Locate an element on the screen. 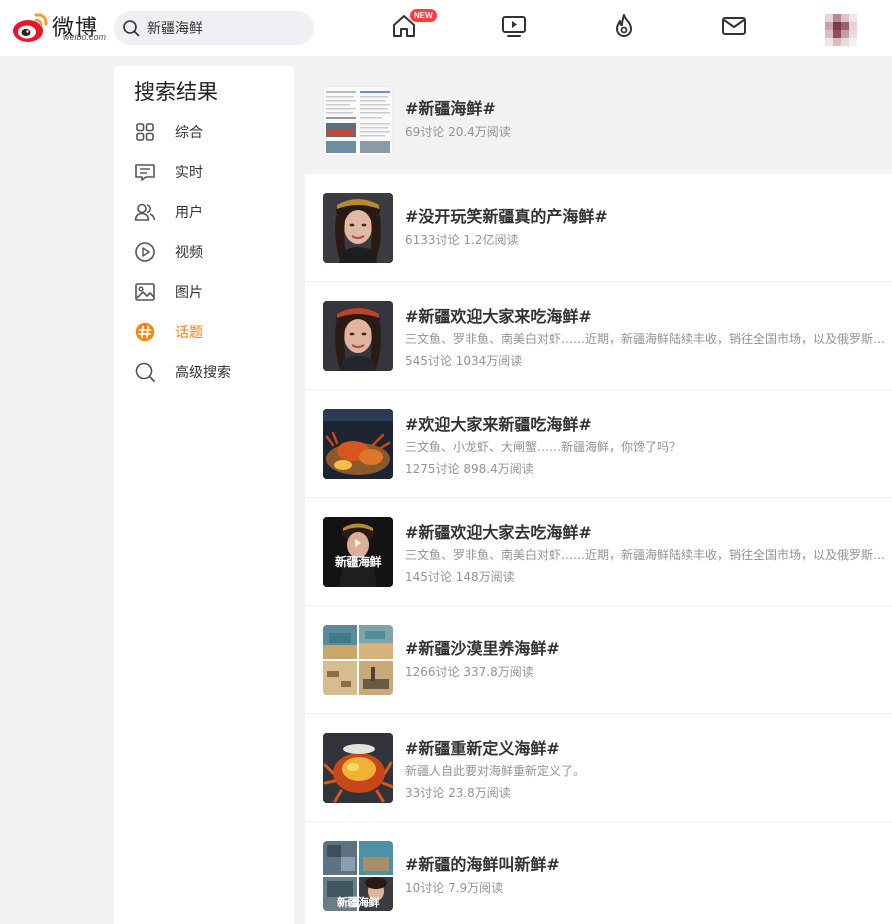 This screenshot has height=924, width=892. topic-stats: 33讨论 23.8万阅读 is located at coordinates (458, 793).